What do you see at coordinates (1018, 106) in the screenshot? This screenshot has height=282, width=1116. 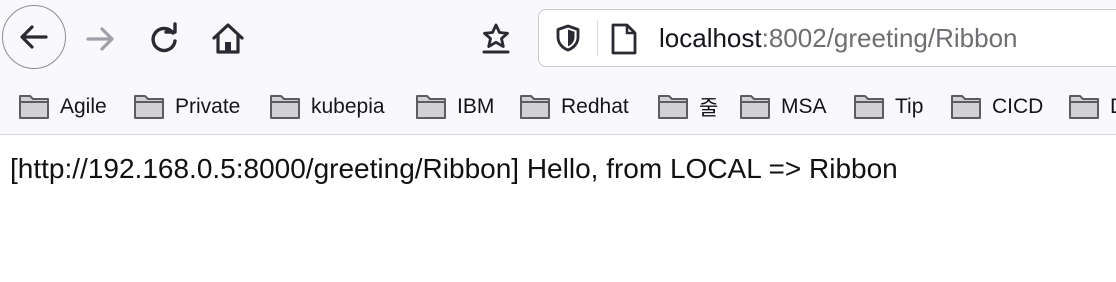 I see `bookmark-label: CICD` at bounding box center [1018, 106].